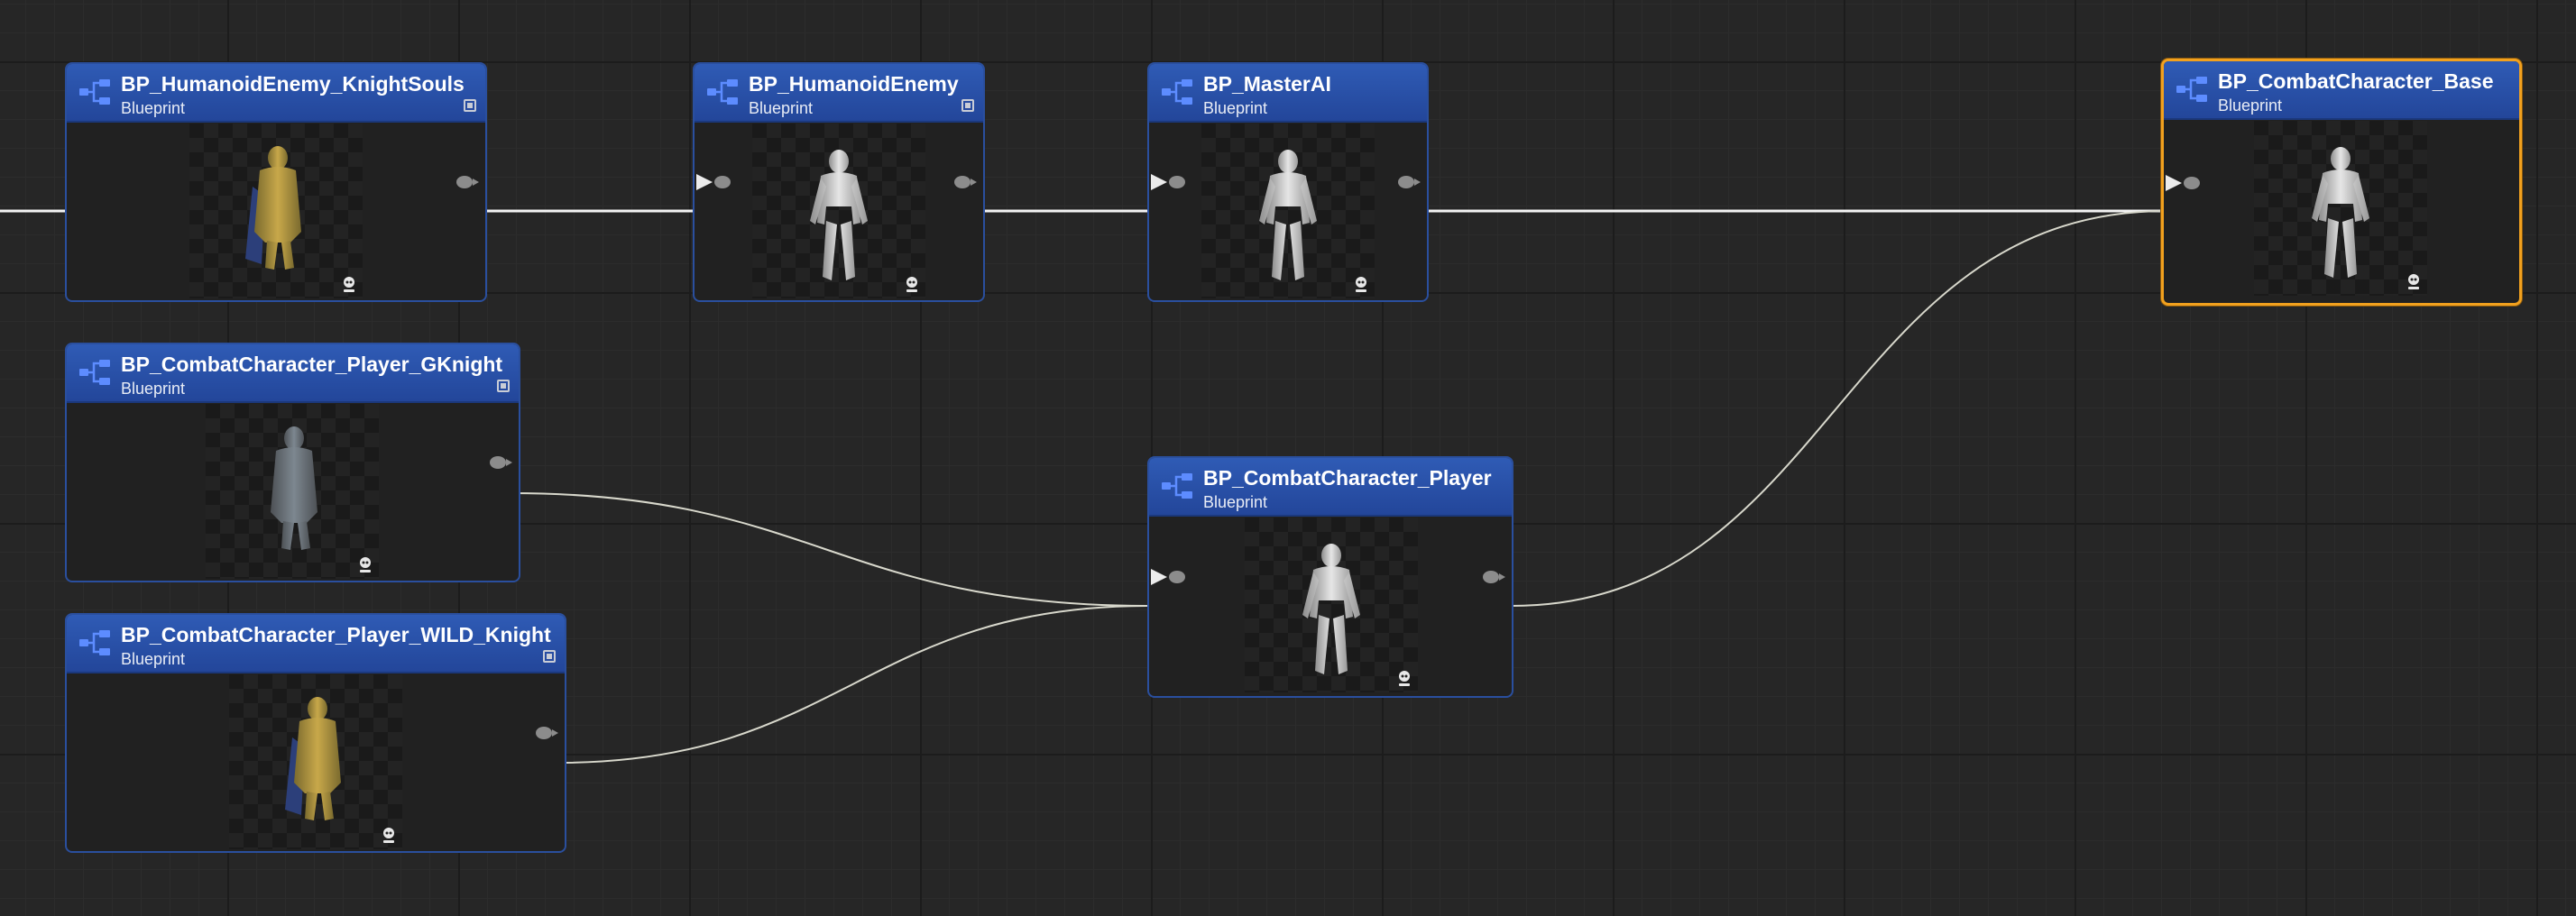  I want to click on blueprint-node-base: BP_CombatCharacter_Base Blueprint, so click(2341, 182).